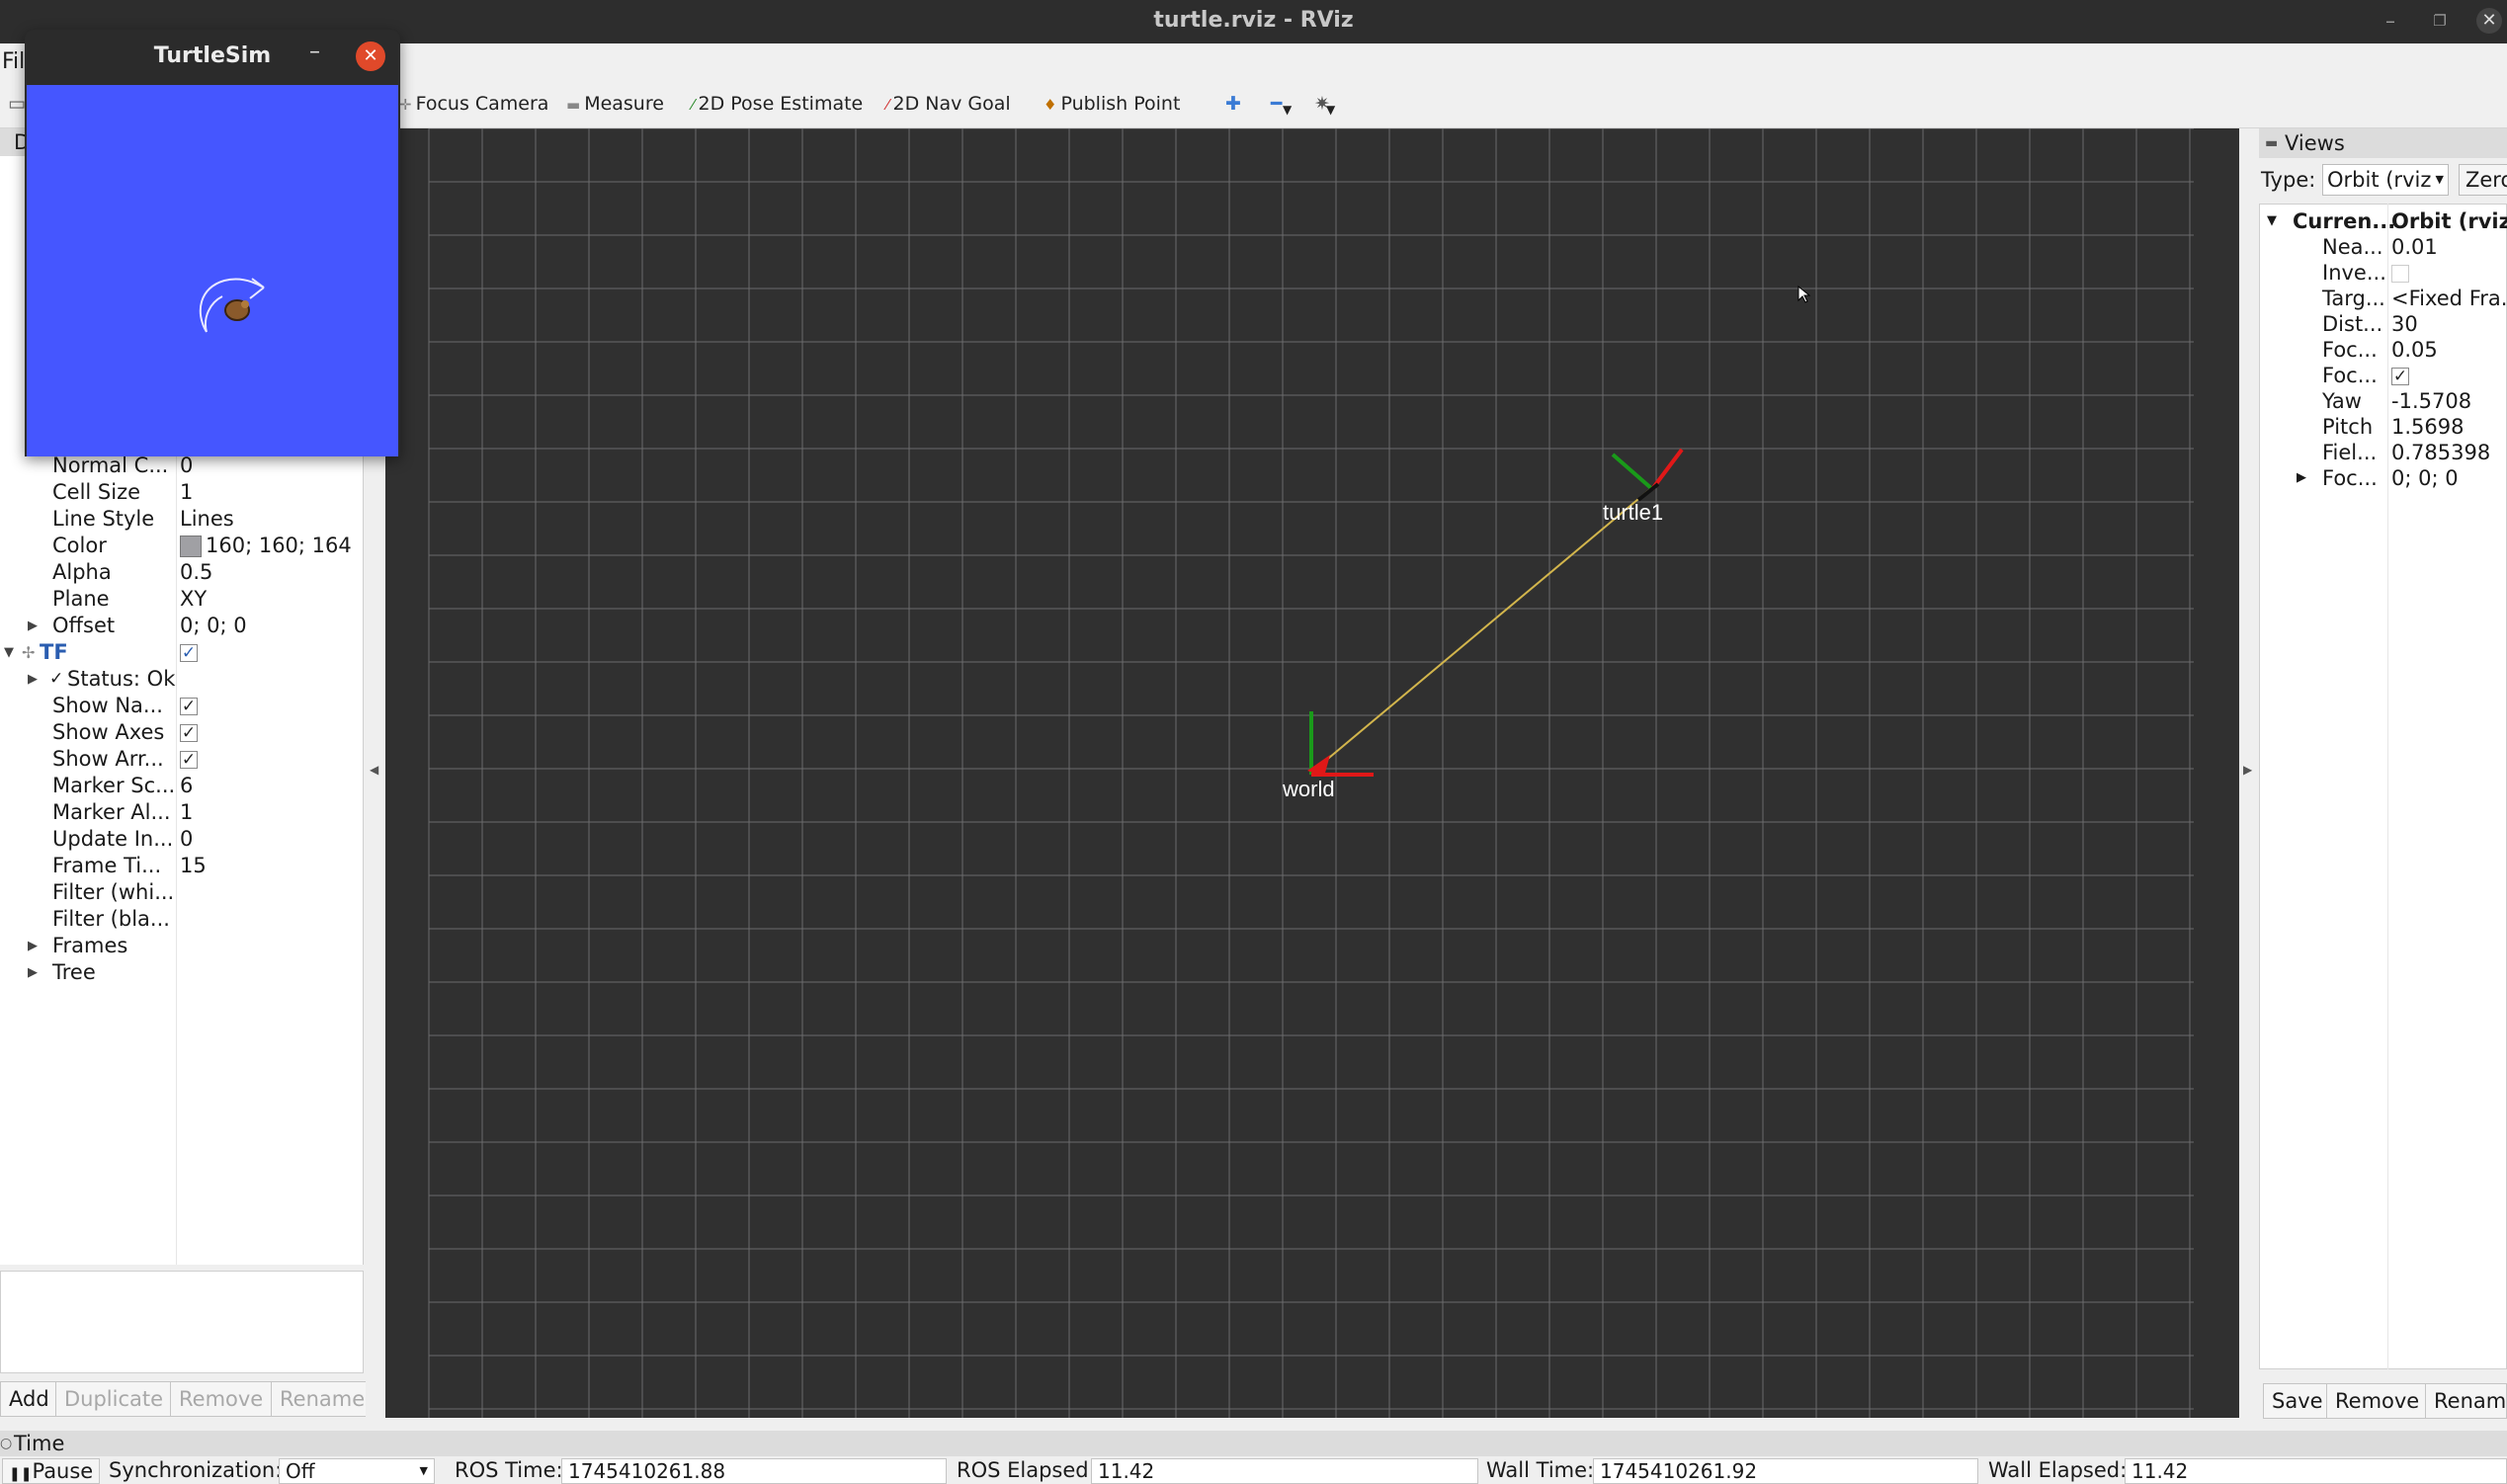 This screenshot has height=1484, width=2507. I want to click on focus-camera-tool: ✛ Focus Camera, so click(473, 104).